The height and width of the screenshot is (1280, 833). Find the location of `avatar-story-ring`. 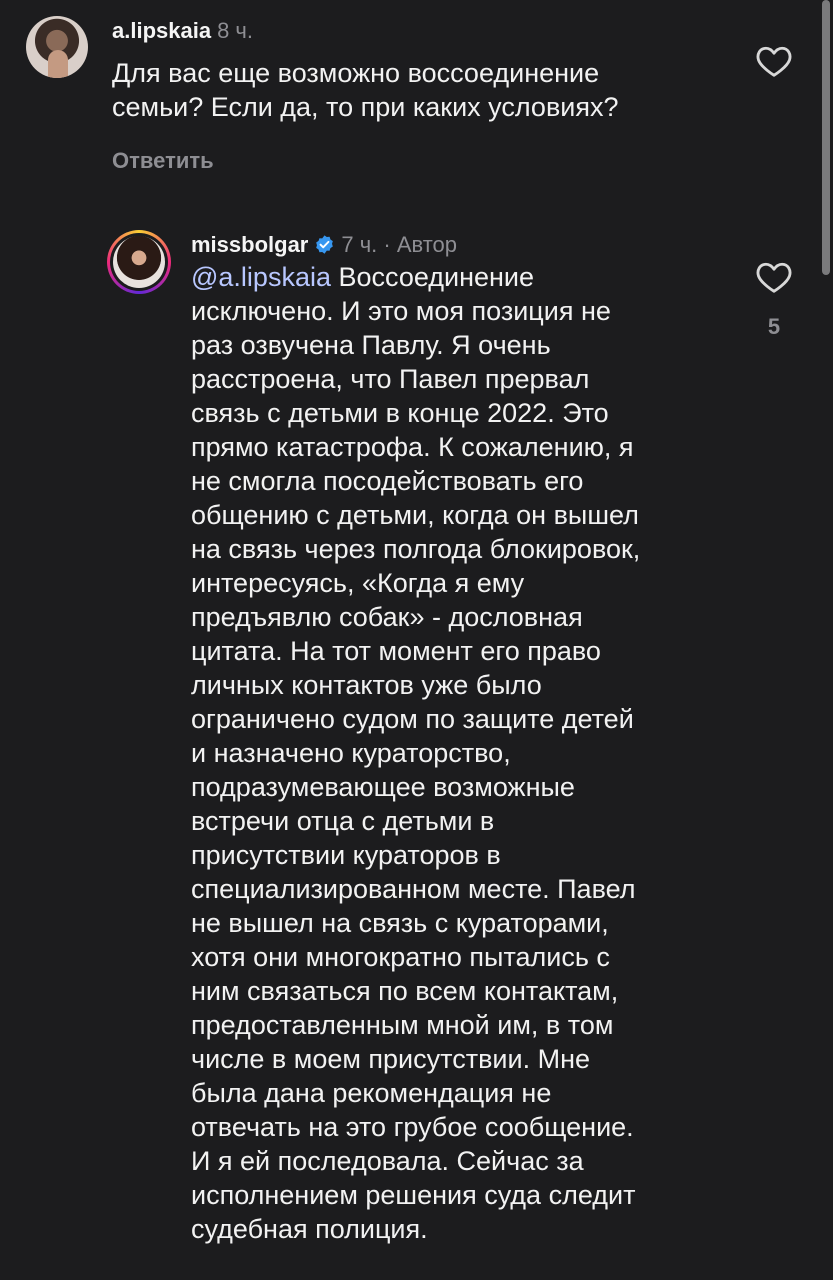

avatar-story-ring is located at coordinates (139, 262).